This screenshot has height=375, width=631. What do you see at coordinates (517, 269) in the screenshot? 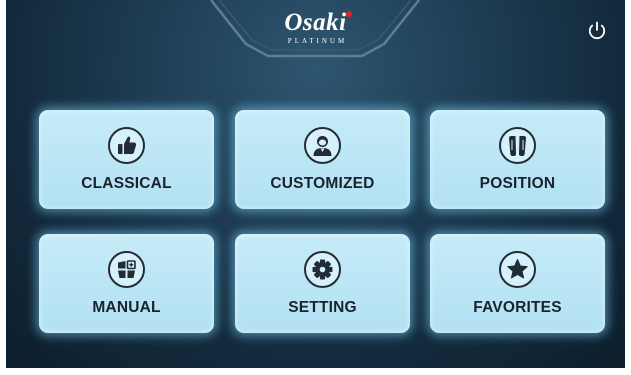
I see `star-icon` at bounding box center [517, 269].